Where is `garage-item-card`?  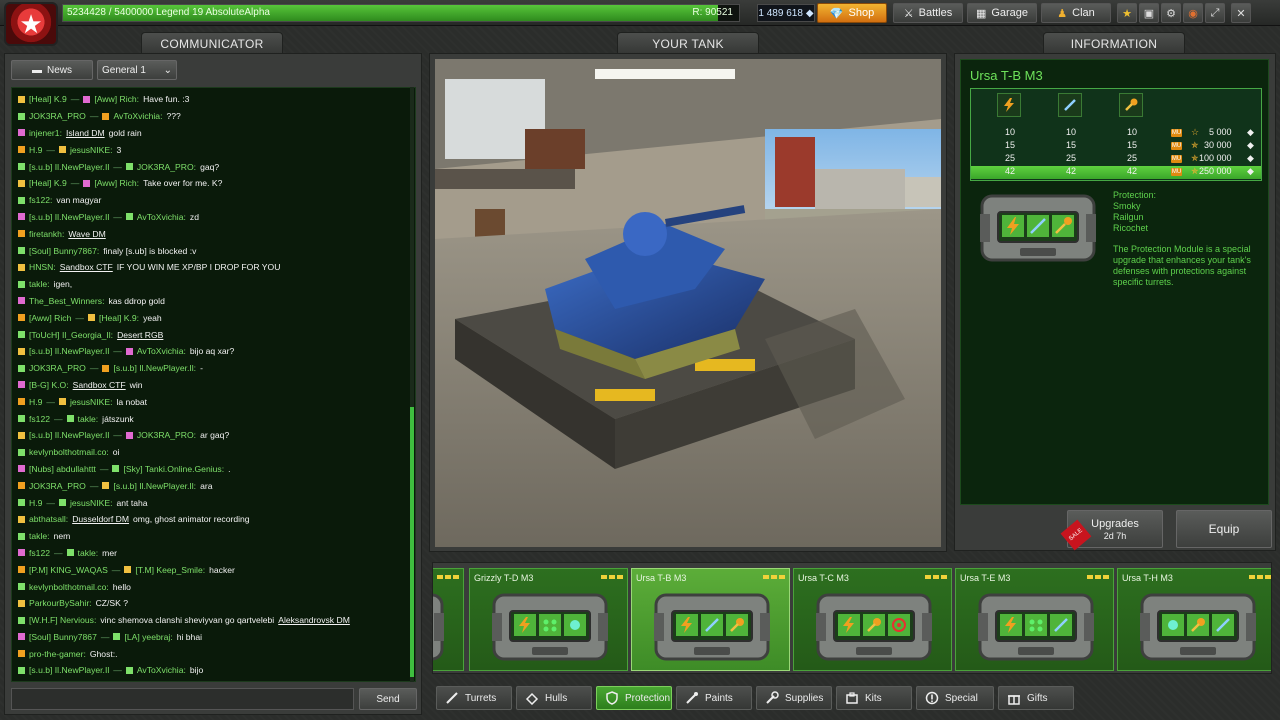
garage-item-card is located at coordinates (448, 619).